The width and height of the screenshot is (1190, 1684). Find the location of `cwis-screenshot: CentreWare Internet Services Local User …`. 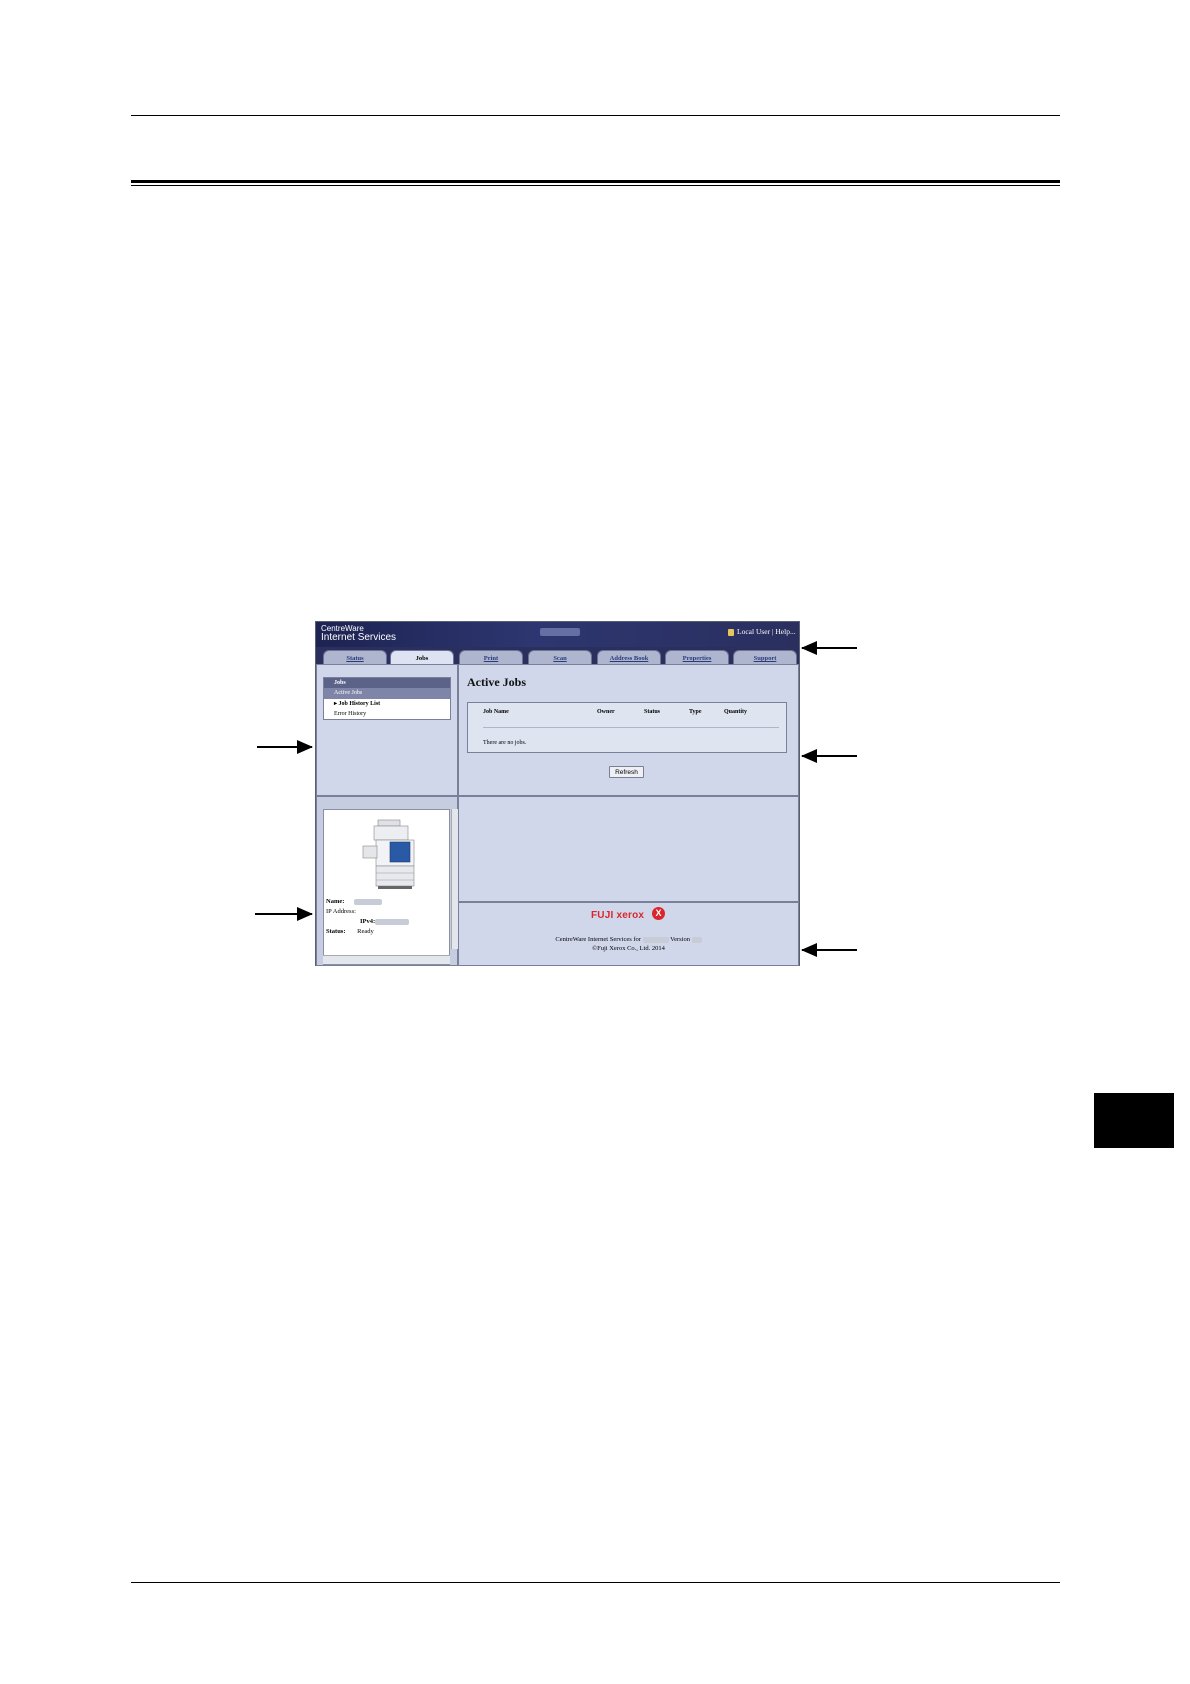

cwis-screenshot: CentreWare Internet Services Local User … is located at coordinates (557, 793).